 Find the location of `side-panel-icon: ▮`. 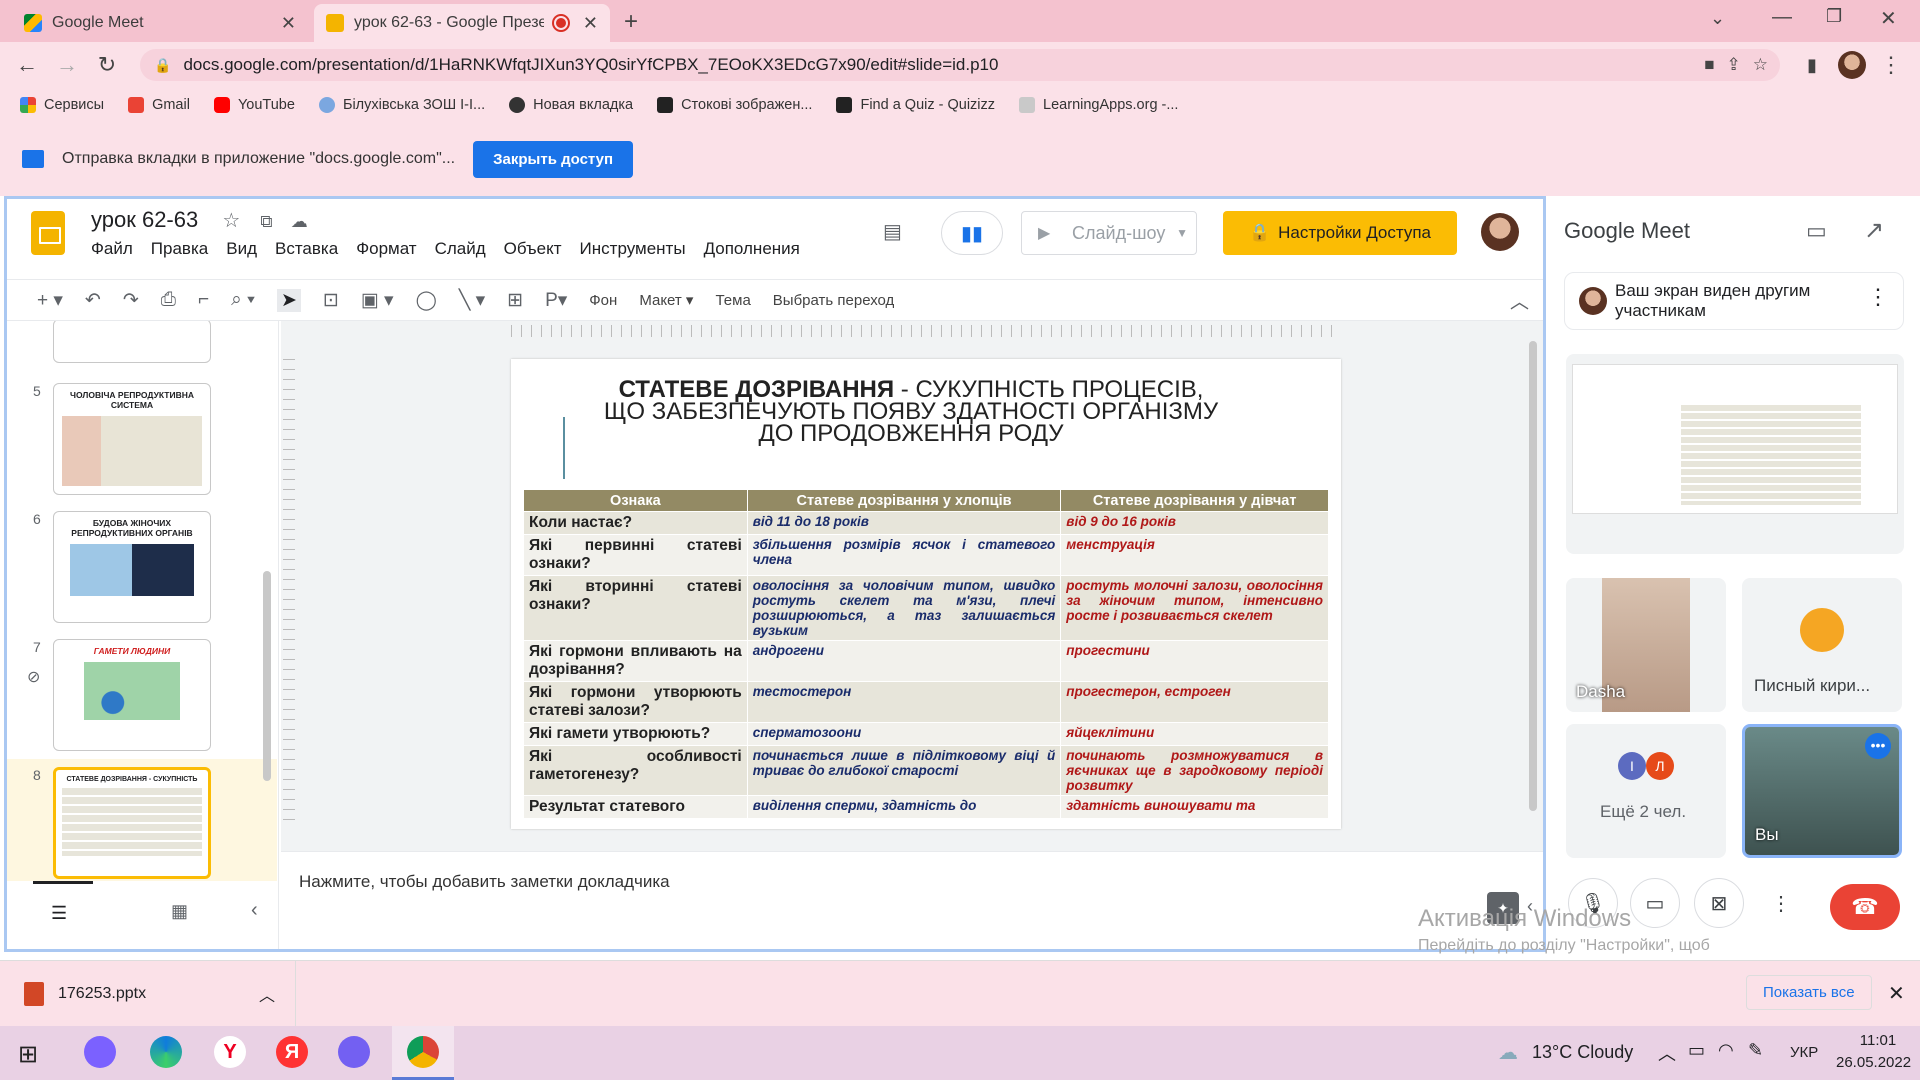

side-panel-icon: ▮ is located at coordinates (1812, 65).